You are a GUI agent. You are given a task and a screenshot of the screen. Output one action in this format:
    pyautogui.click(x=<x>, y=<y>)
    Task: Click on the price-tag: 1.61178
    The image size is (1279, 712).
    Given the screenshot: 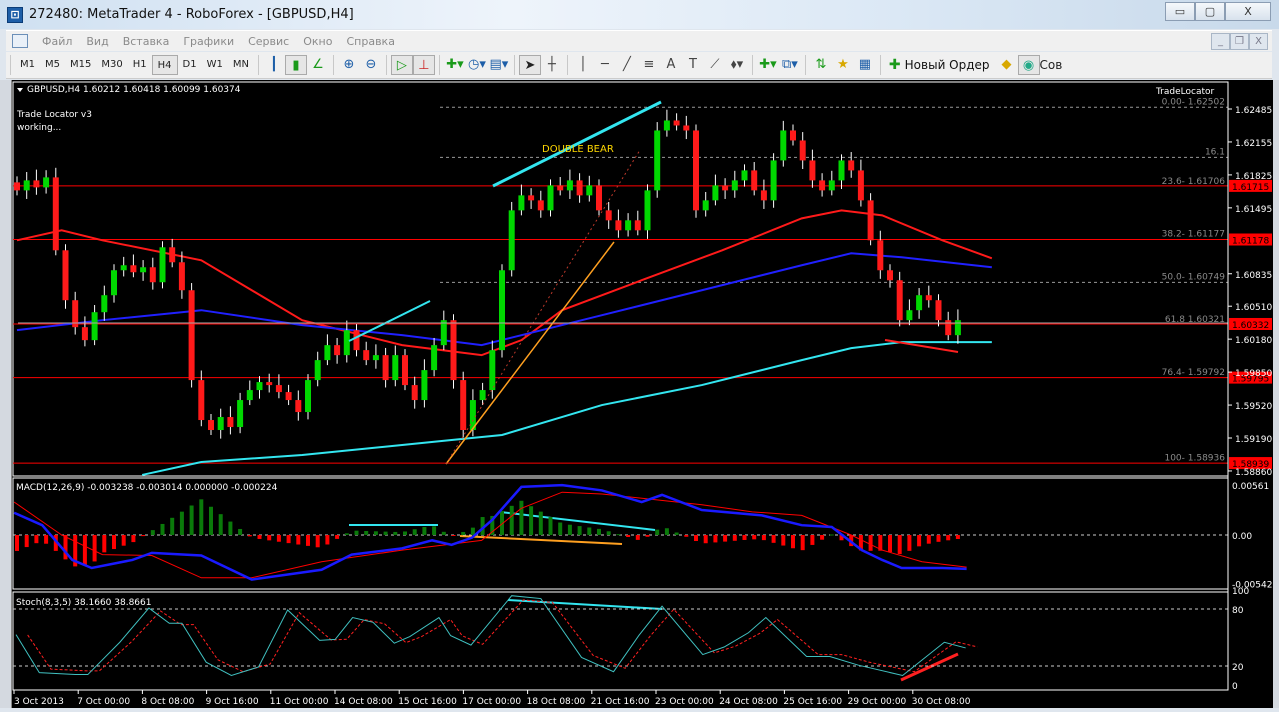 What is the action you would take?
    pyautogui.click(x=1250, y=242)
    